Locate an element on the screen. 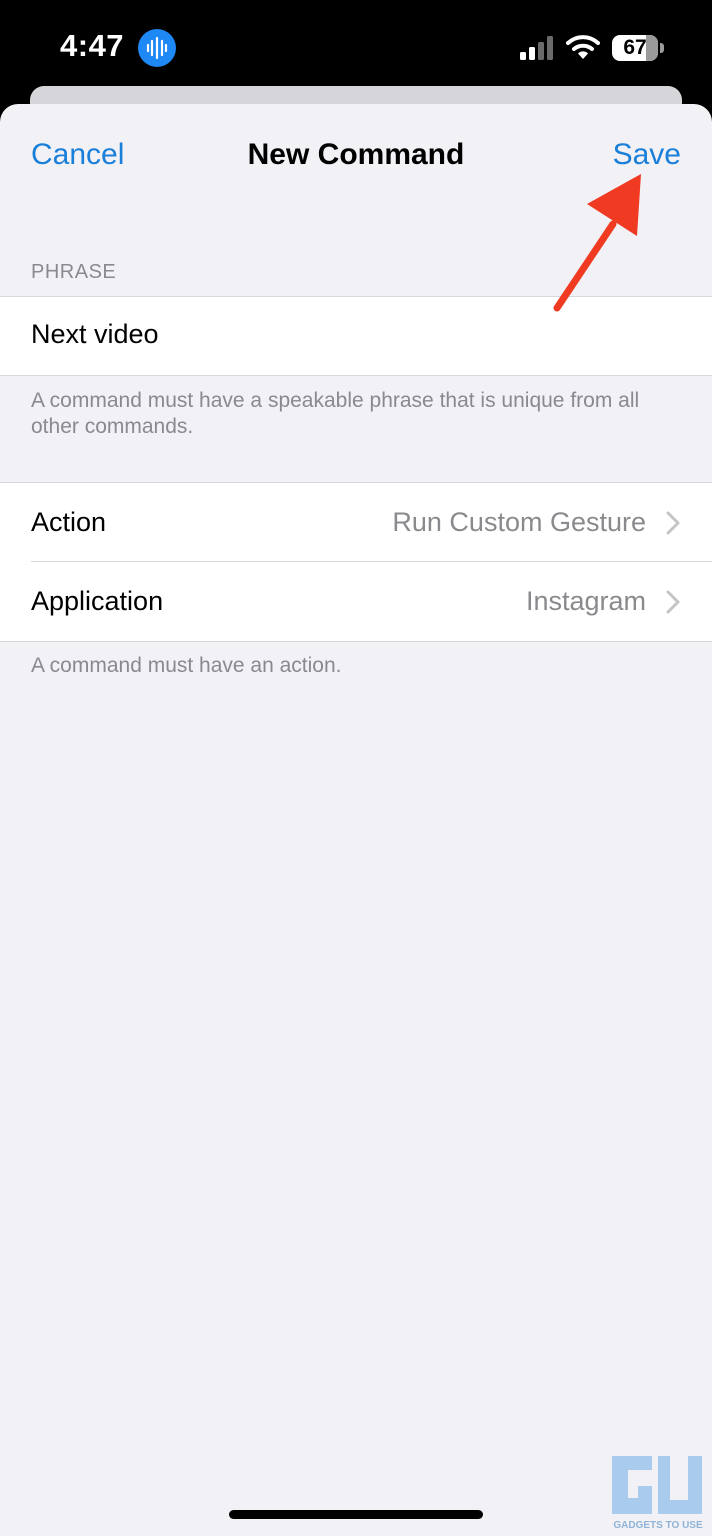 The height and width of the screenshot is (1536, 712). voice-memo-icon is located at coordinates (157, 48).